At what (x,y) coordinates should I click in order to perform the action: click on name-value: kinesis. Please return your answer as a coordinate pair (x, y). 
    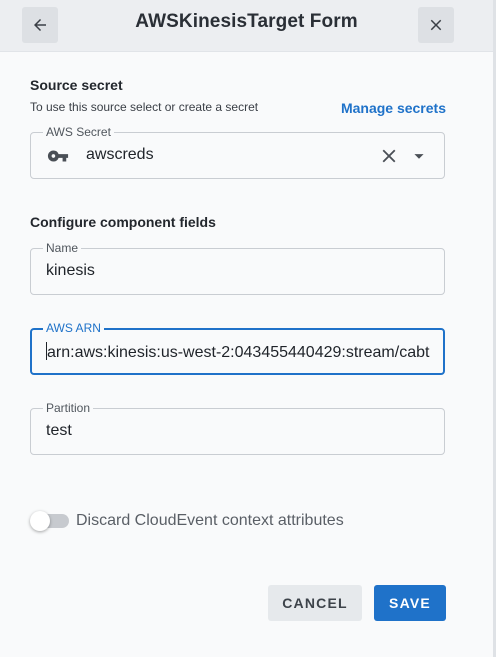
    Looking at the image, I should click on (70, 270).